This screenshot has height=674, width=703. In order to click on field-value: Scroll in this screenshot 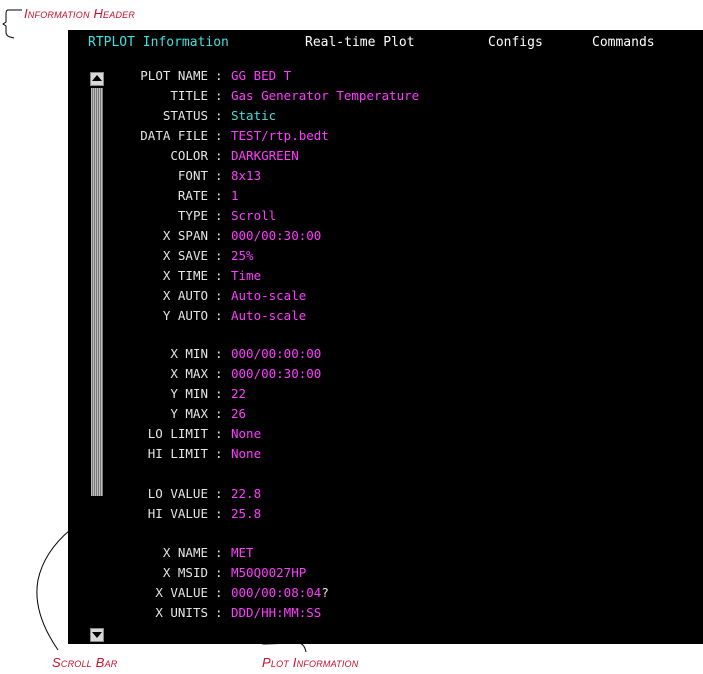, I will do `click(254, 215)`.